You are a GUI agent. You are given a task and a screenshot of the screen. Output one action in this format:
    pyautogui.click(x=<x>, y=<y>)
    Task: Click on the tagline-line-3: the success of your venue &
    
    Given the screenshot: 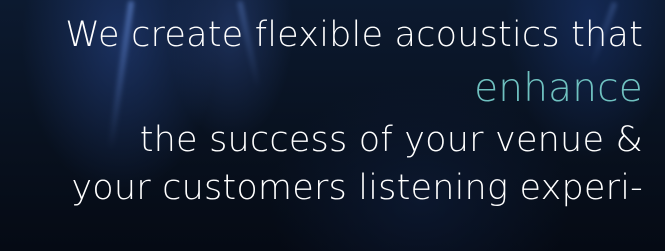 What is the action you would take?
    pyautogui.click(x=391, y=140)
    